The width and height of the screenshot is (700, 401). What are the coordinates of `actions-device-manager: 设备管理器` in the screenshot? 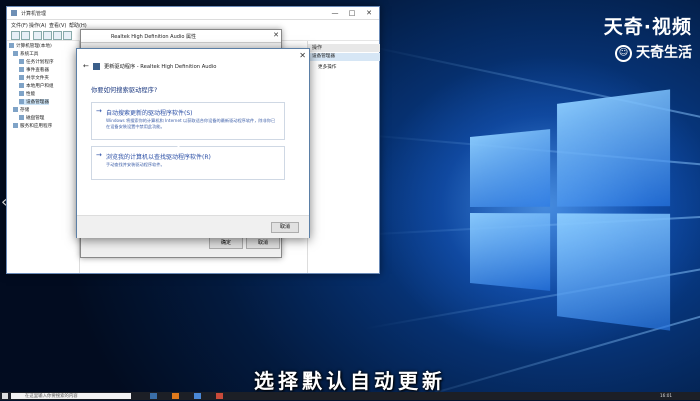 It's located at (344, 57).